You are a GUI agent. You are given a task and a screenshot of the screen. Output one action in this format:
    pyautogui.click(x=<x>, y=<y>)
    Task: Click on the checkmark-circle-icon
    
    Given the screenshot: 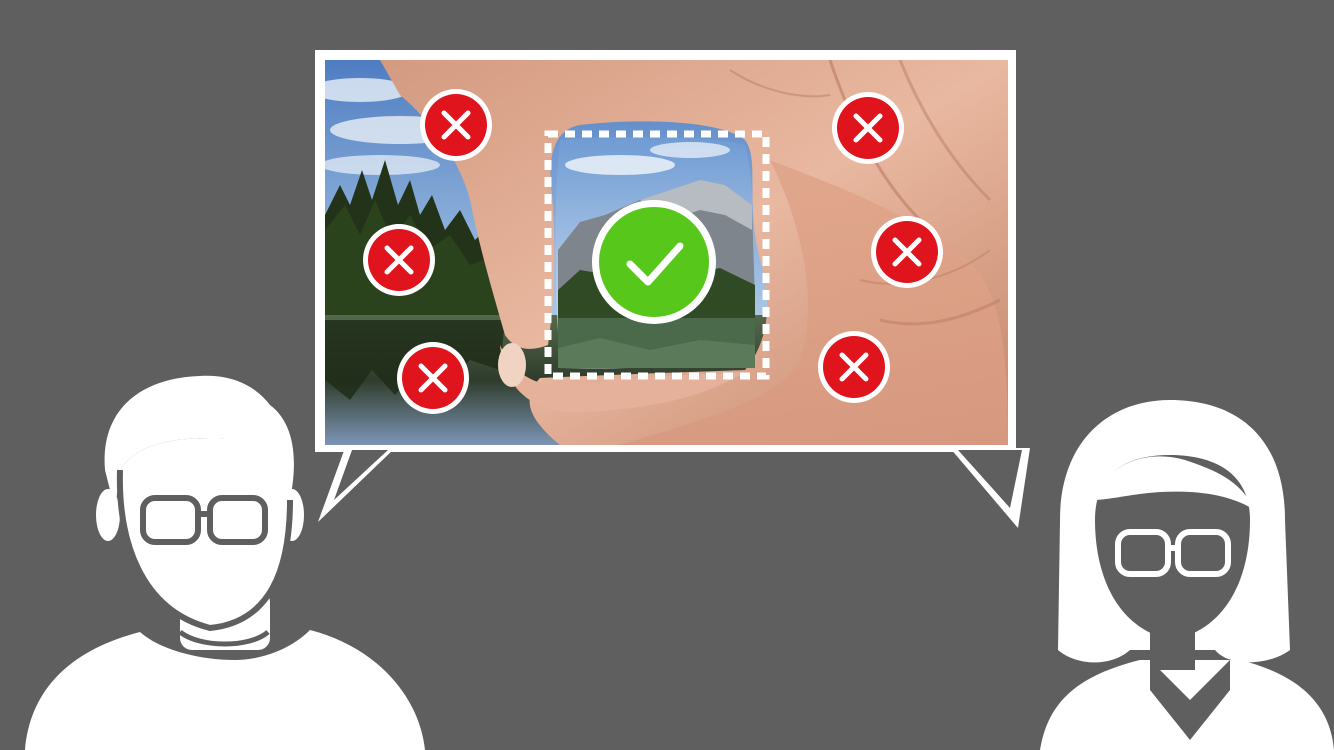 What is the action you would take?
    pyautogui.click(x=654, y=262)
    